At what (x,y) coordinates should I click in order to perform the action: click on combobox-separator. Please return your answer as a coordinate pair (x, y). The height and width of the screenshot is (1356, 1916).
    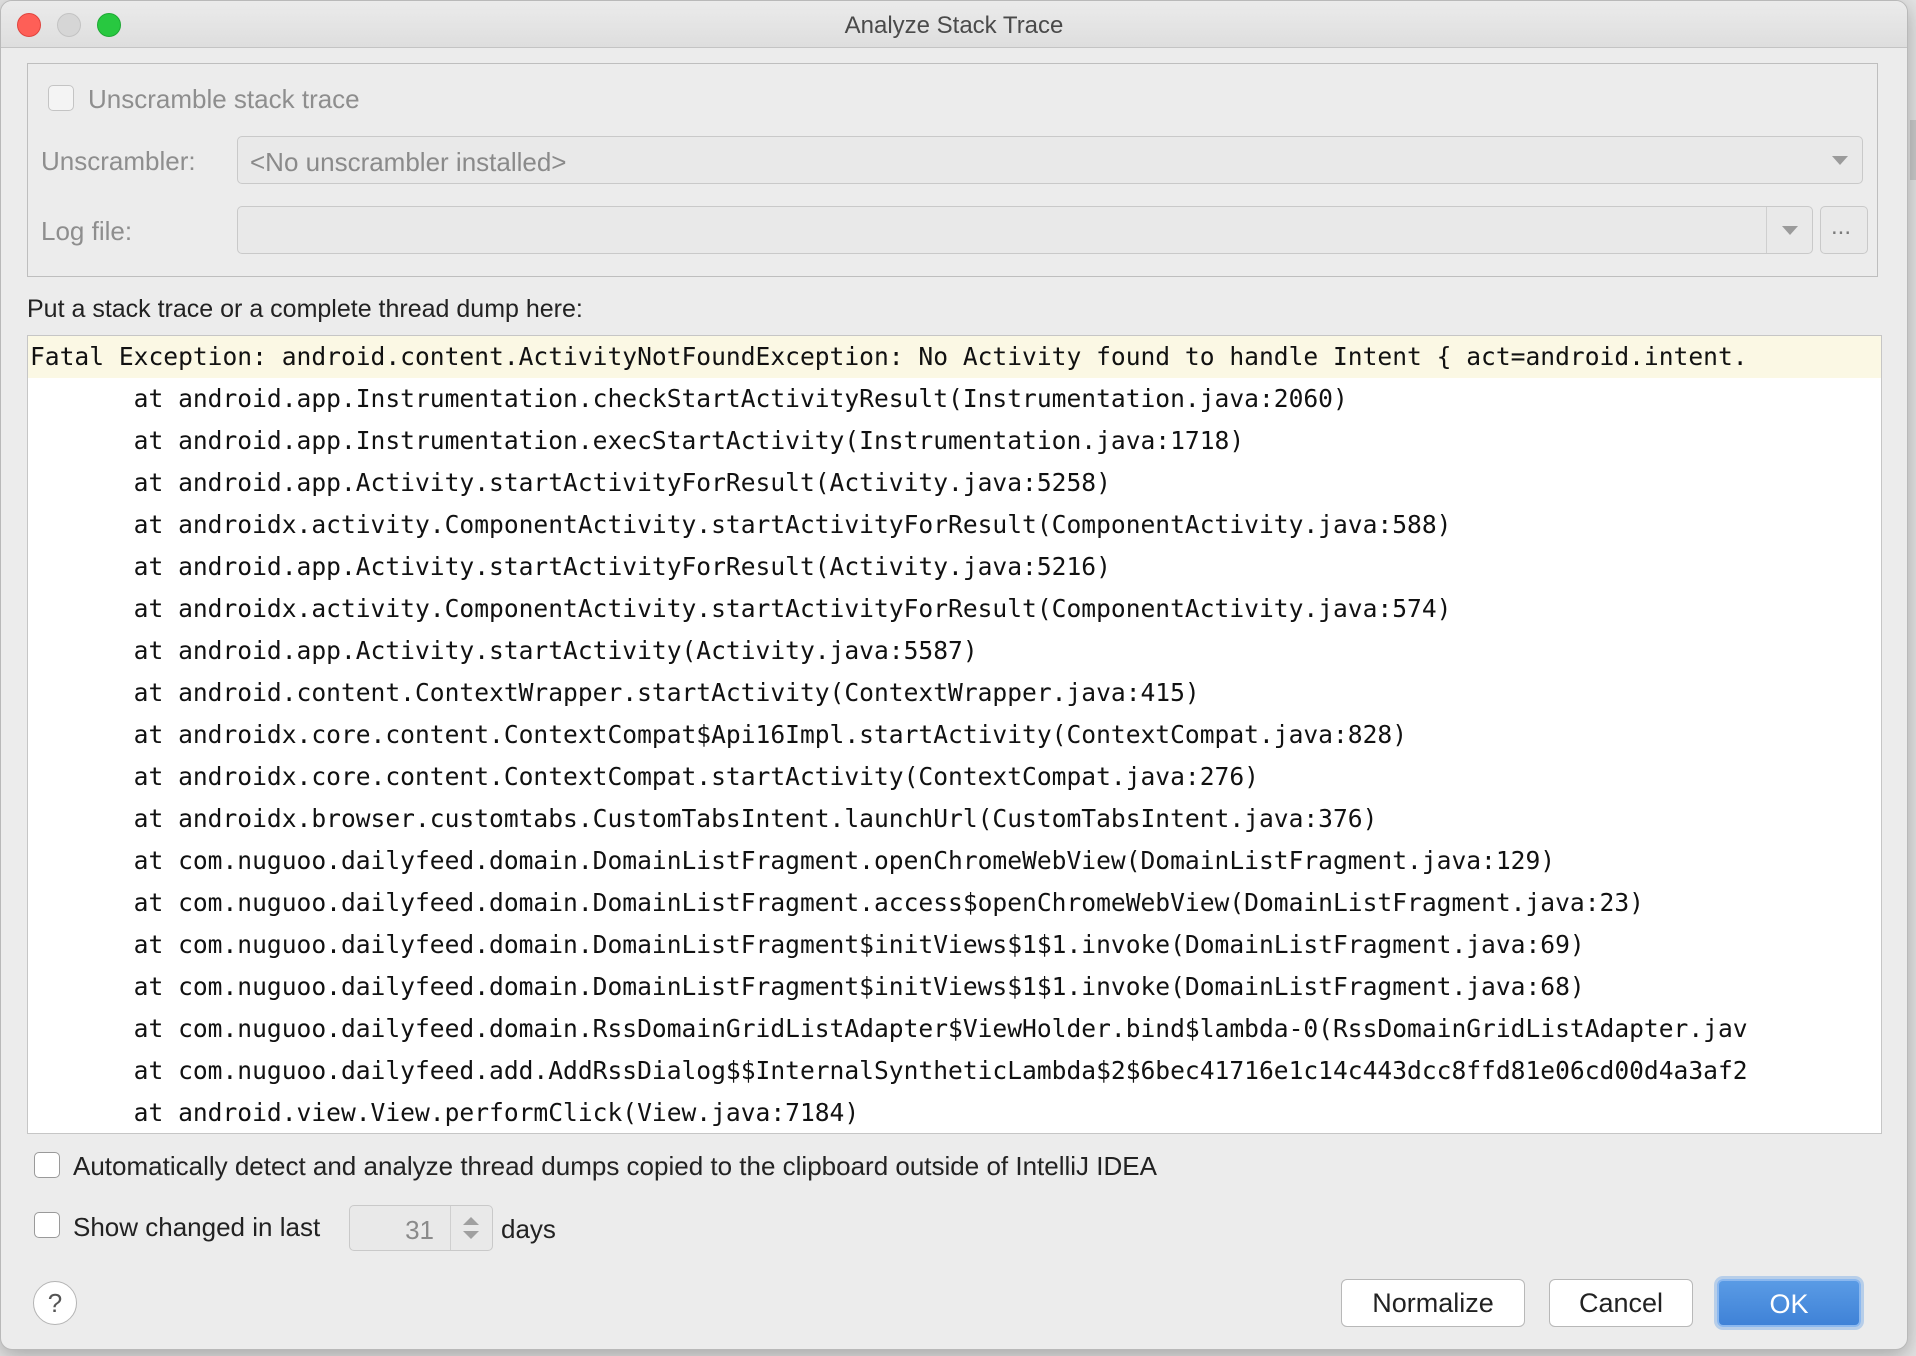
    Looking at the image, I should click on (1766, 230).